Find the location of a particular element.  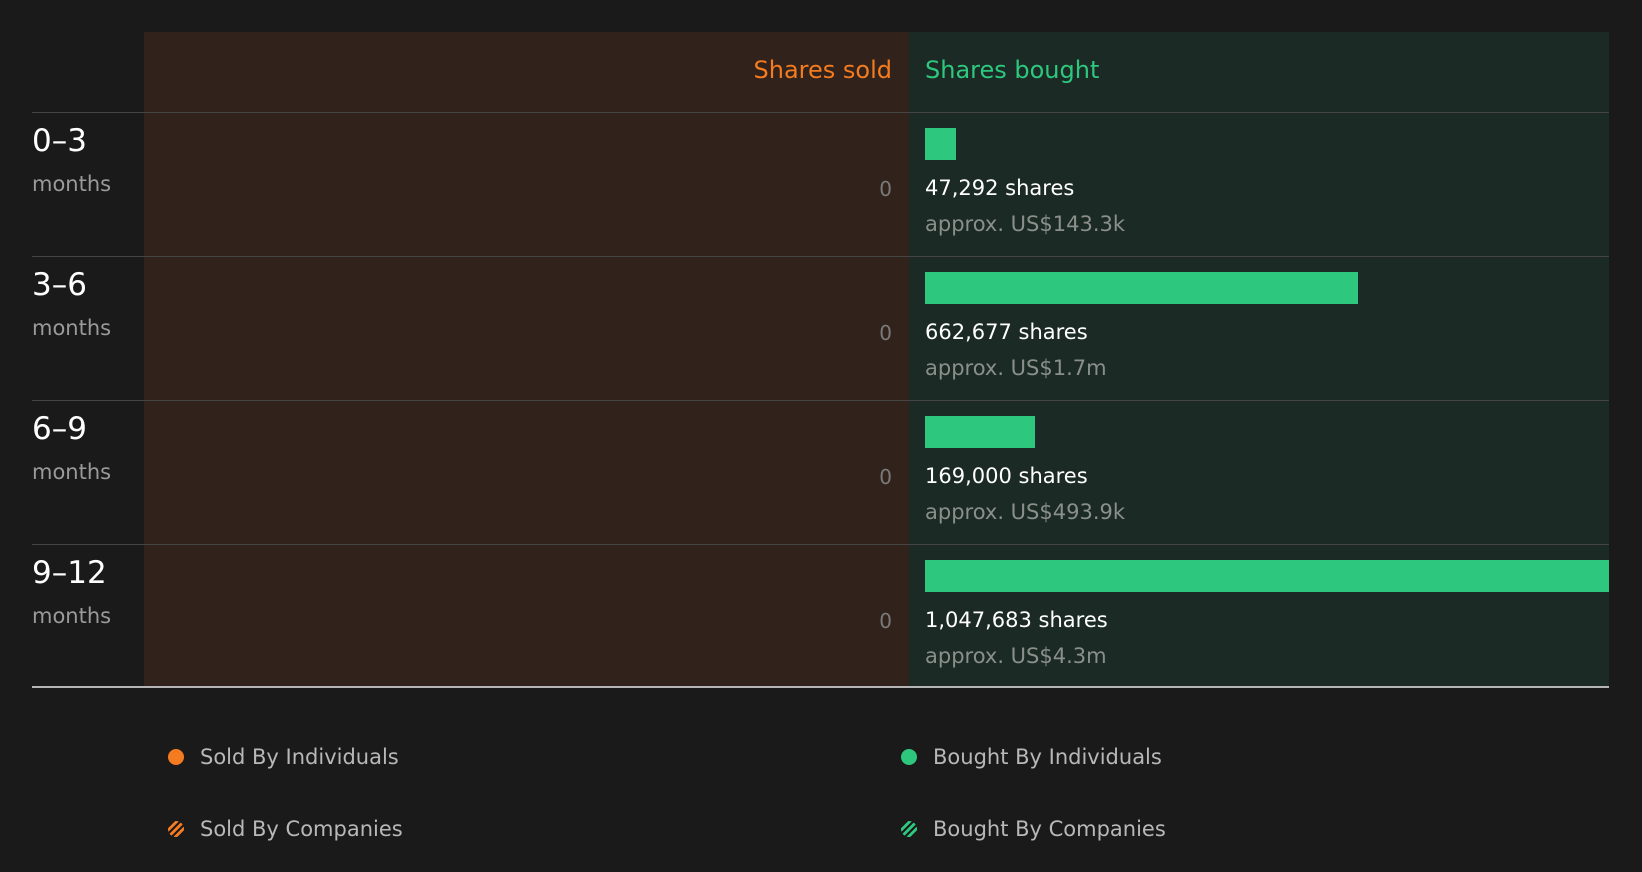

shares-bought-header: Shares bought is located at coordinates (1012, 70).